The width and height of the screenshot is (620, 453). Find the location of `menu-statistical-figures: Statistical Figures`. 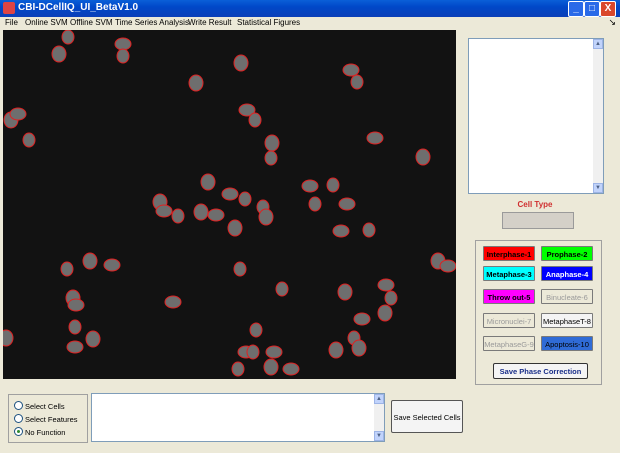

menu-statistical-figures: Statistical Figures is located at coordinates (268, 22).